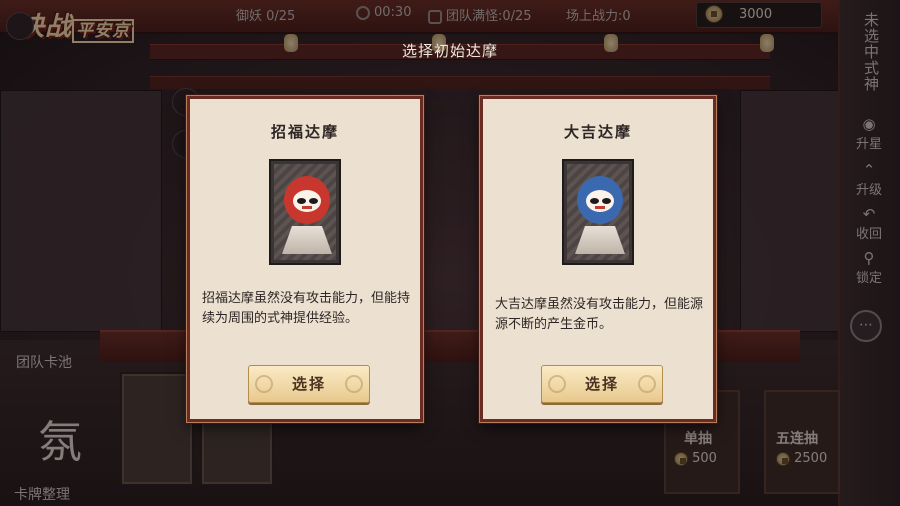  Describe the element at coordinates (597, 132) in the screenshot. I see `card-name: 大吉达摩` at that location.